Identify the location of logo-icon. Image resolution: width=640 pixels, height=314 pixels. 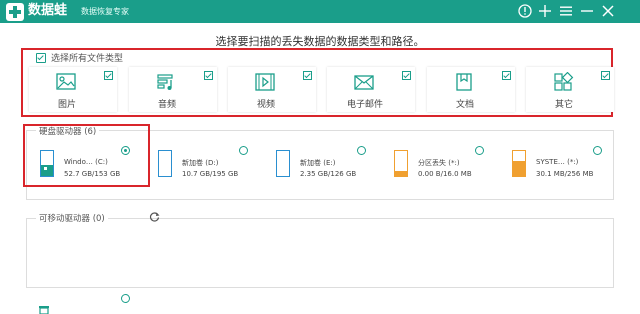
(15, 12).